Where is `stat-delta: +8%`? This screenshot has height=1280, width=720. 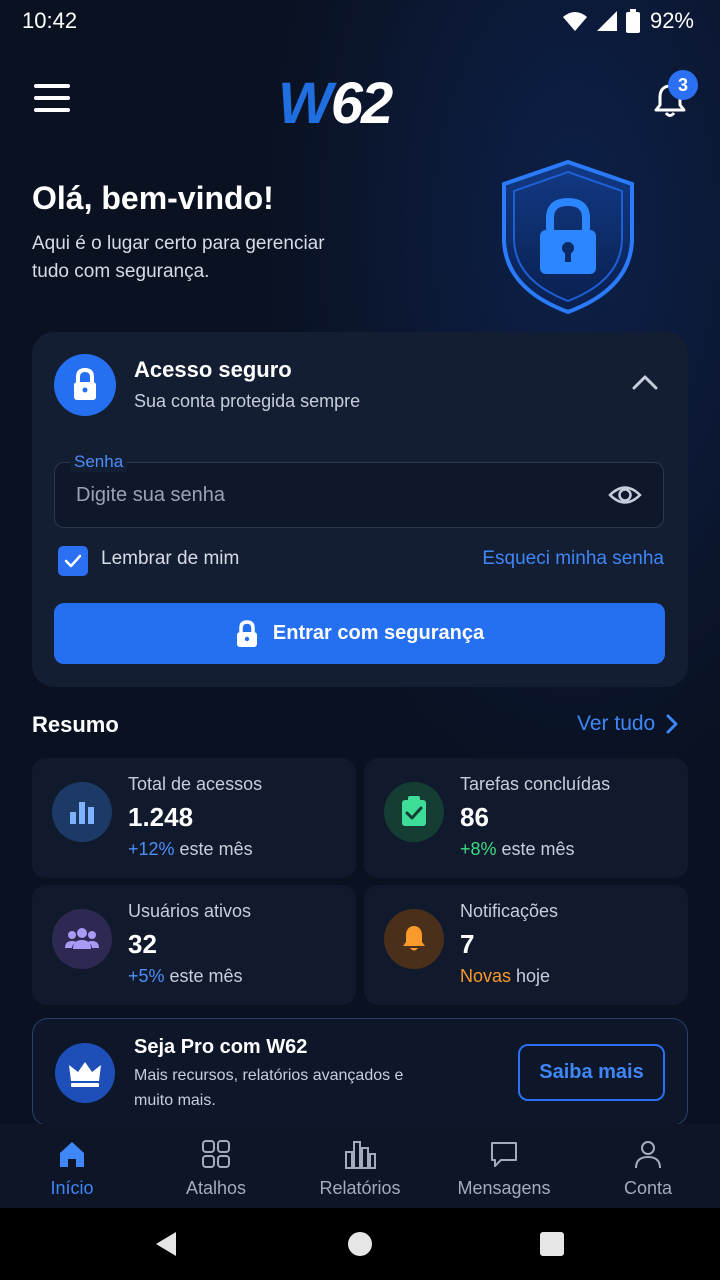
stat-delta: +8% is located at coordinates (478, 849).